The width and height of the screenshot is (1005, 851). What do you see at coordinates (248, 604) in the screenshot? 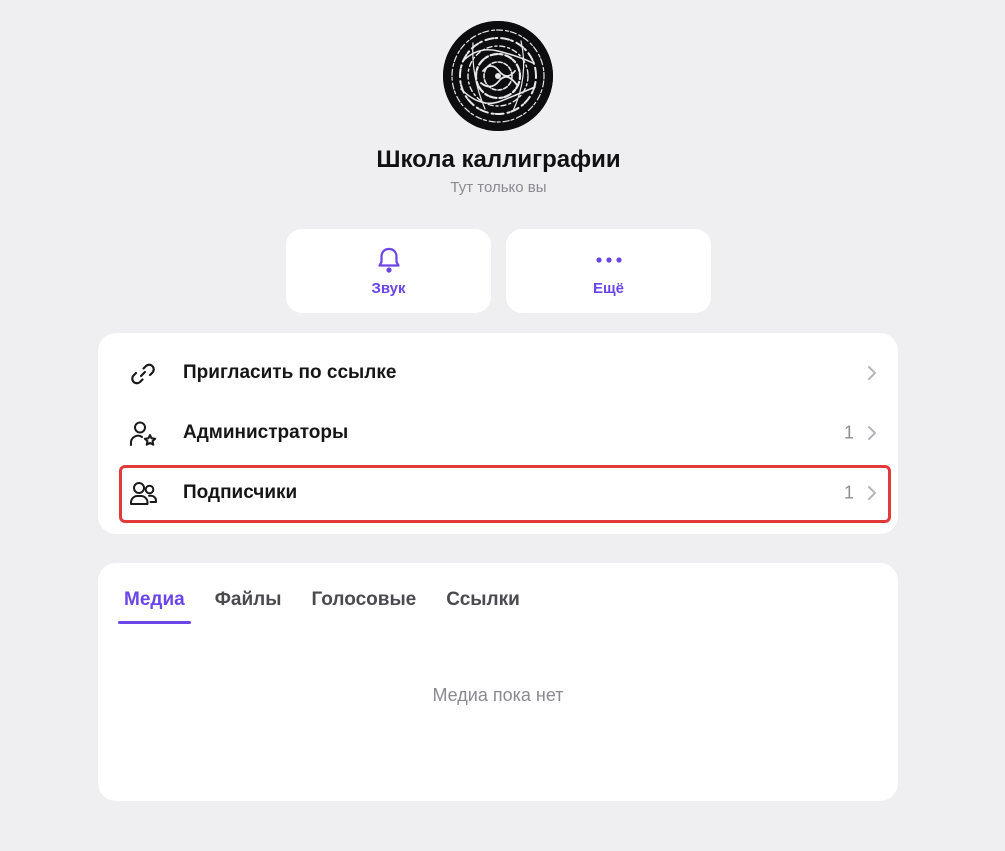
I see `tab-files: Файлы` at bounding box center [248, 604].